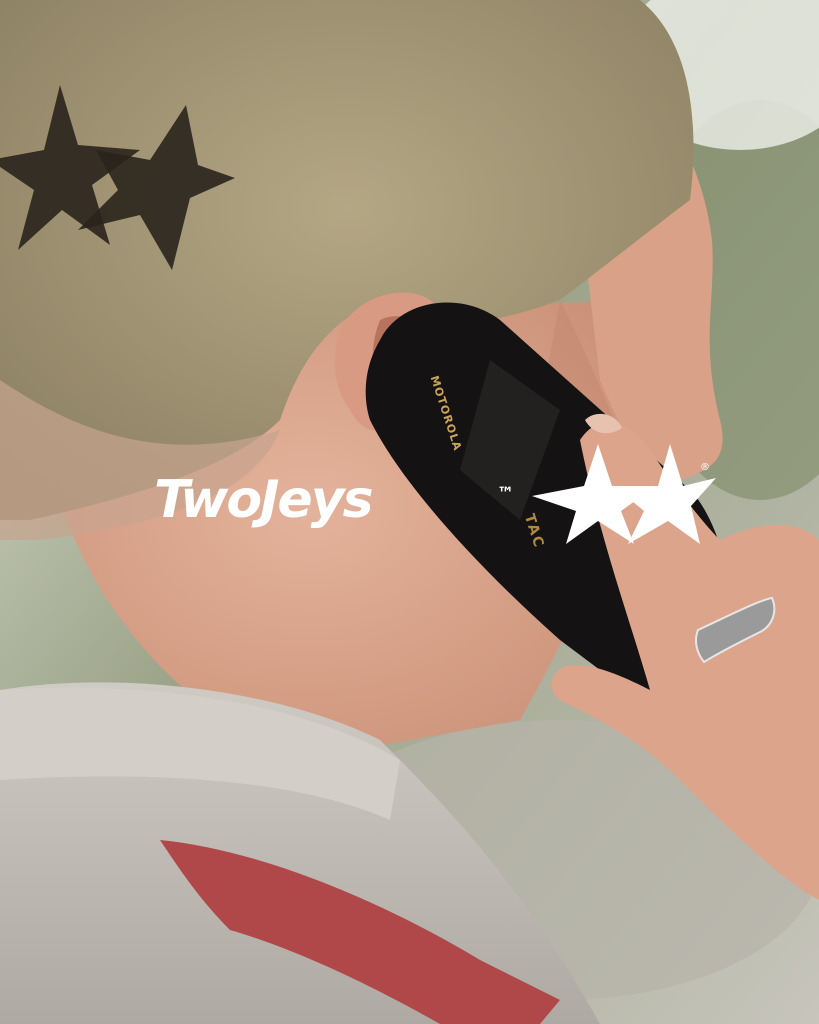  What do you see at coordinates (435, 491) in the screenshot?
I see `brand-logo: TwoJeys ™ ®` at bounding box center [435, 491].